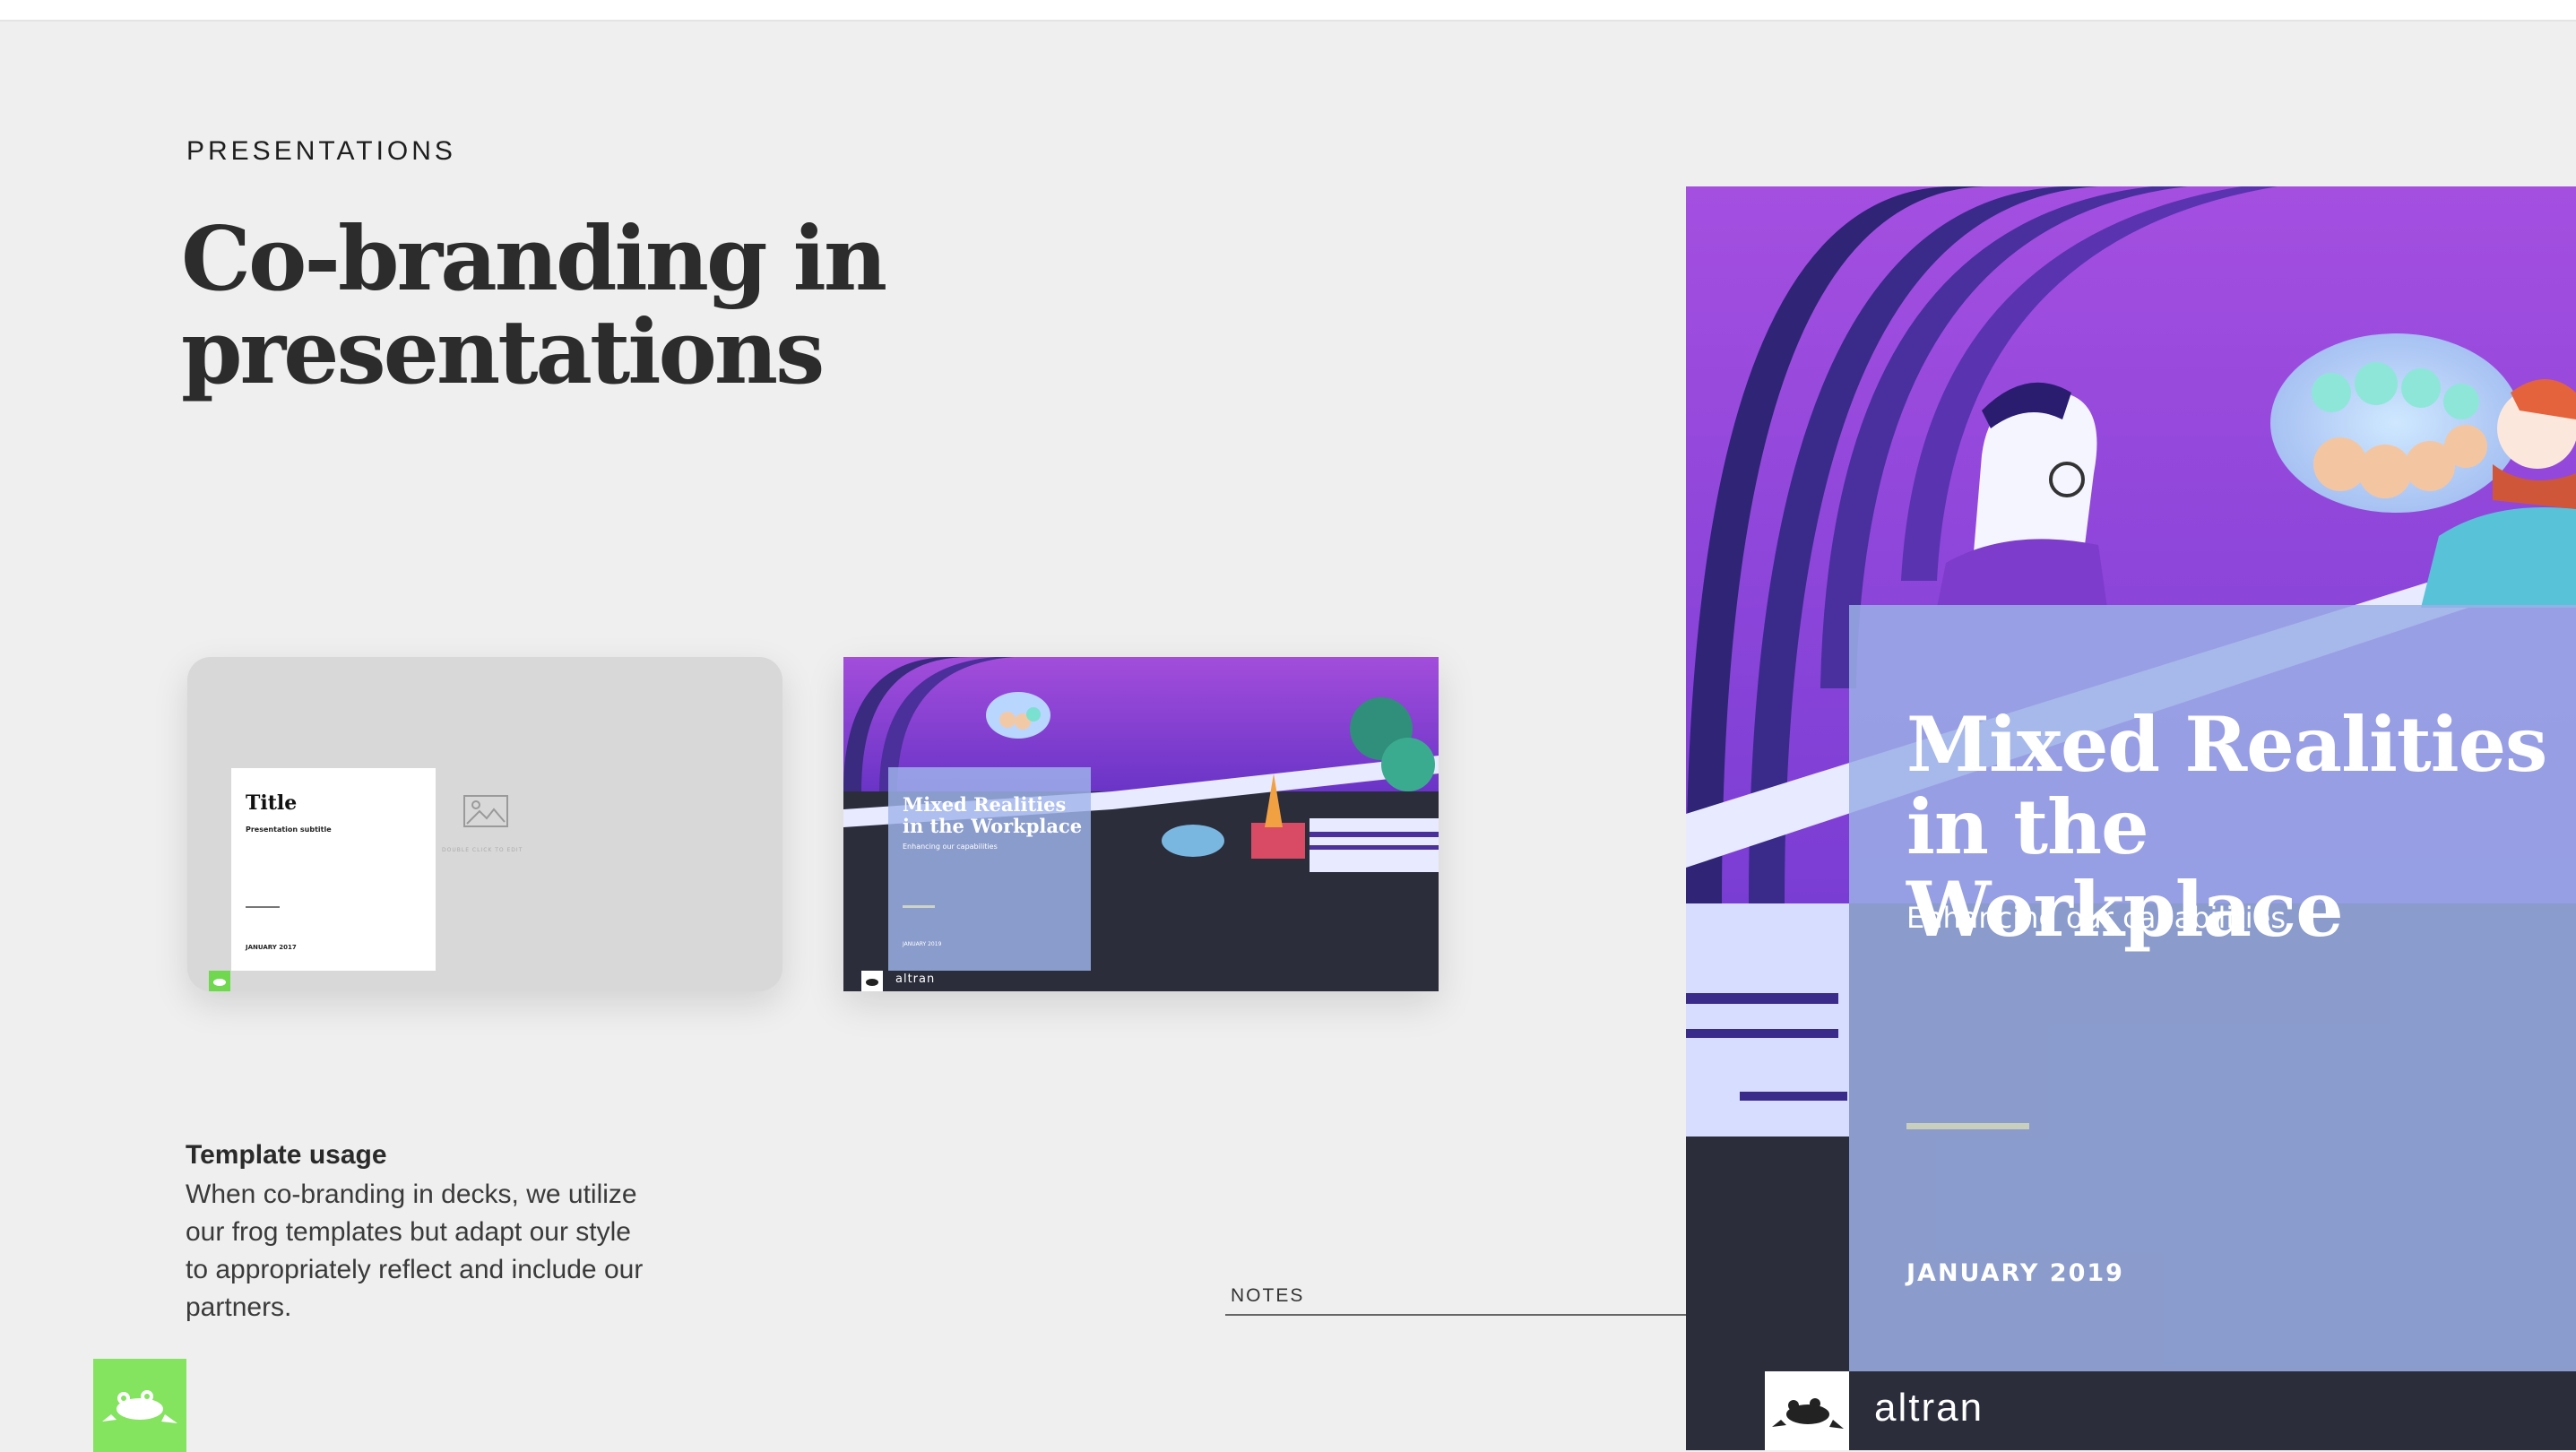 The image size is (2576, 1452). I want to click on template-slide-date: JANUARY 2017, so click(271, 947).